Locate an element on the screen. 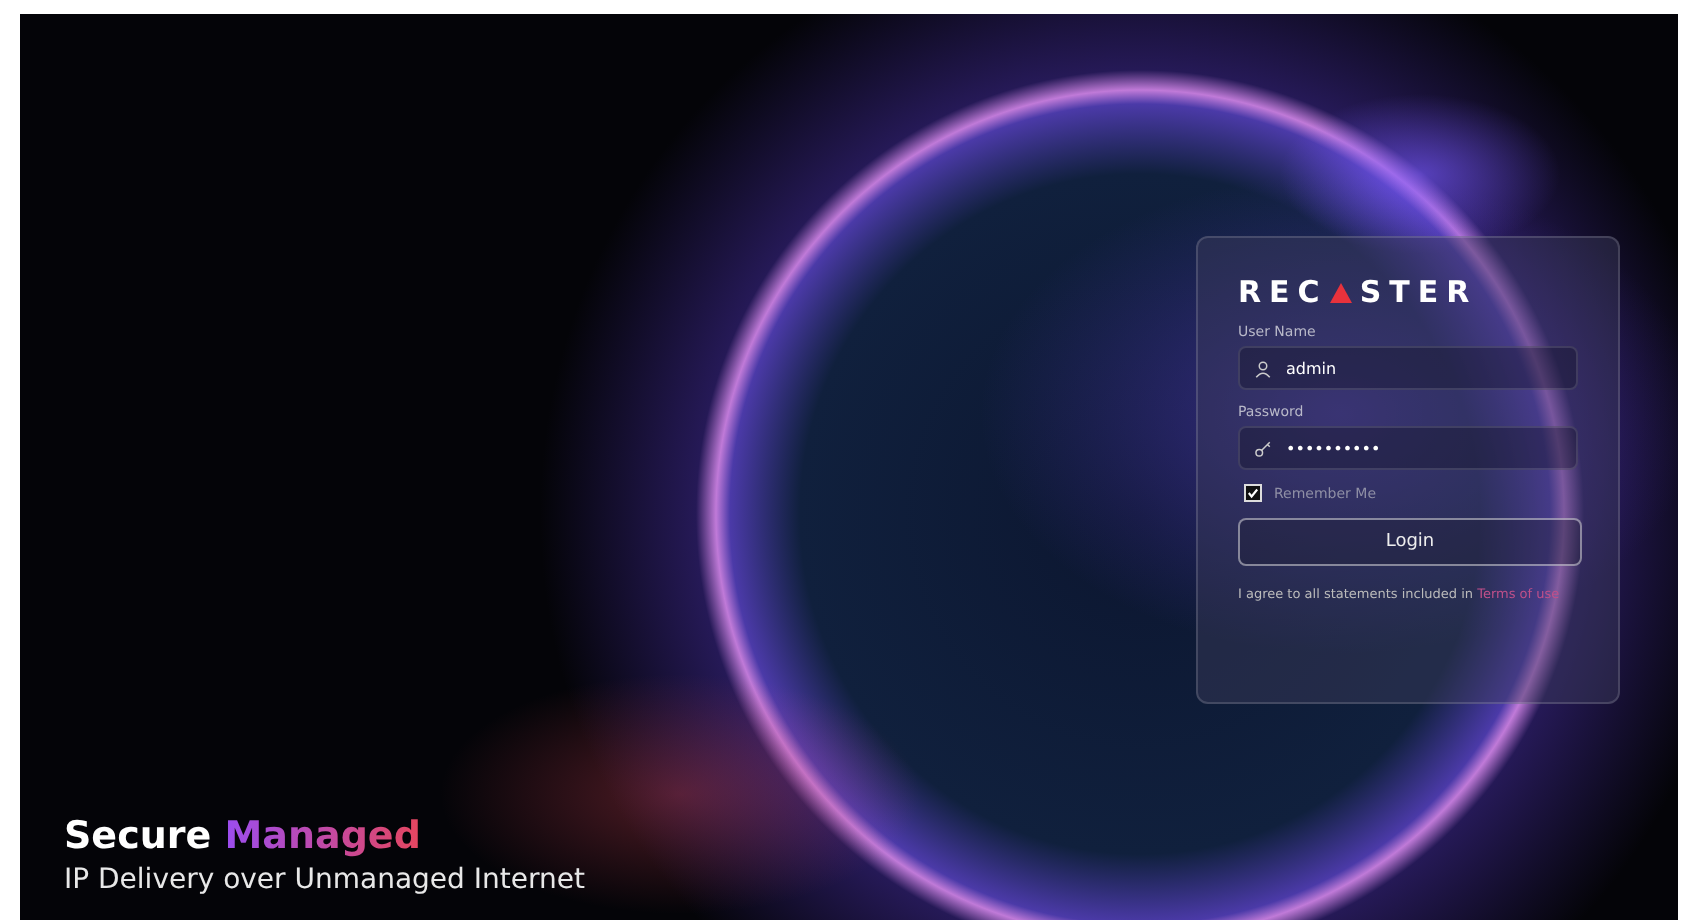  user-icon is located at coordinates (1263, 369).